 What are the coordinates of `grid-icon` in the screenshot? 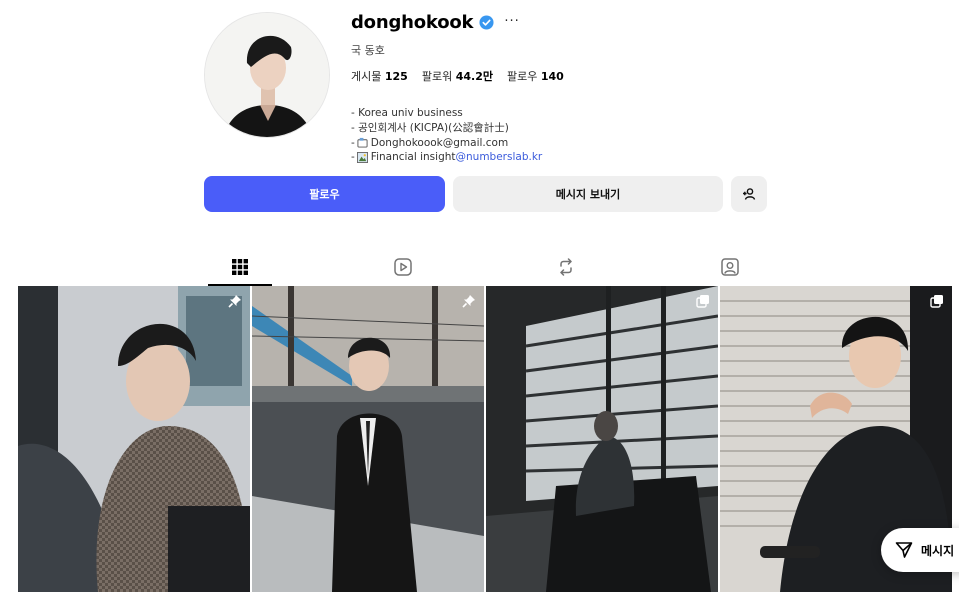 It's located at (240, 267).